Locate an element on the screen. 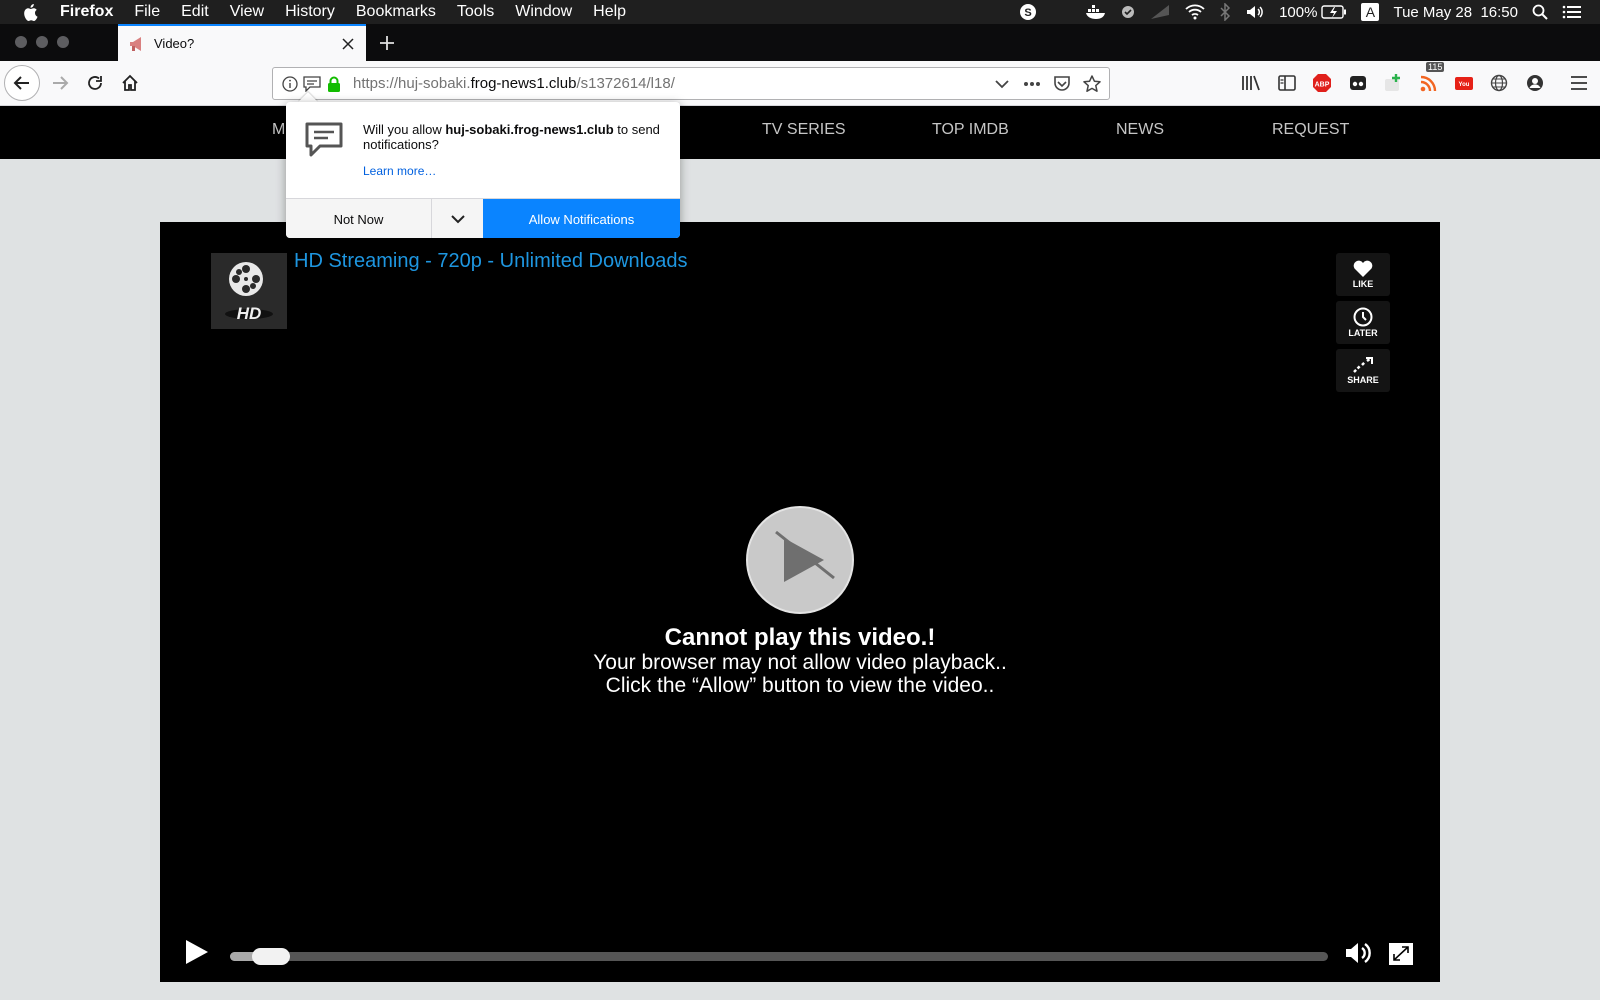 This screenshot has height=1000, width=1600. svg-text: ABP is located at coordinates (1322, 85).